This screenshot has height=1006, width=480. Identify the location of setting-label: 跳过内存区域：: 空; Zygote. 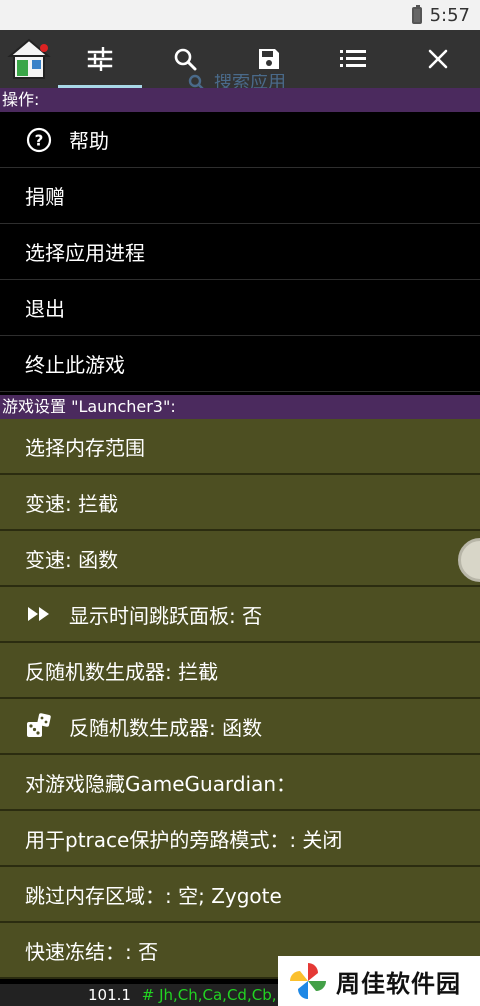
(153, 895).